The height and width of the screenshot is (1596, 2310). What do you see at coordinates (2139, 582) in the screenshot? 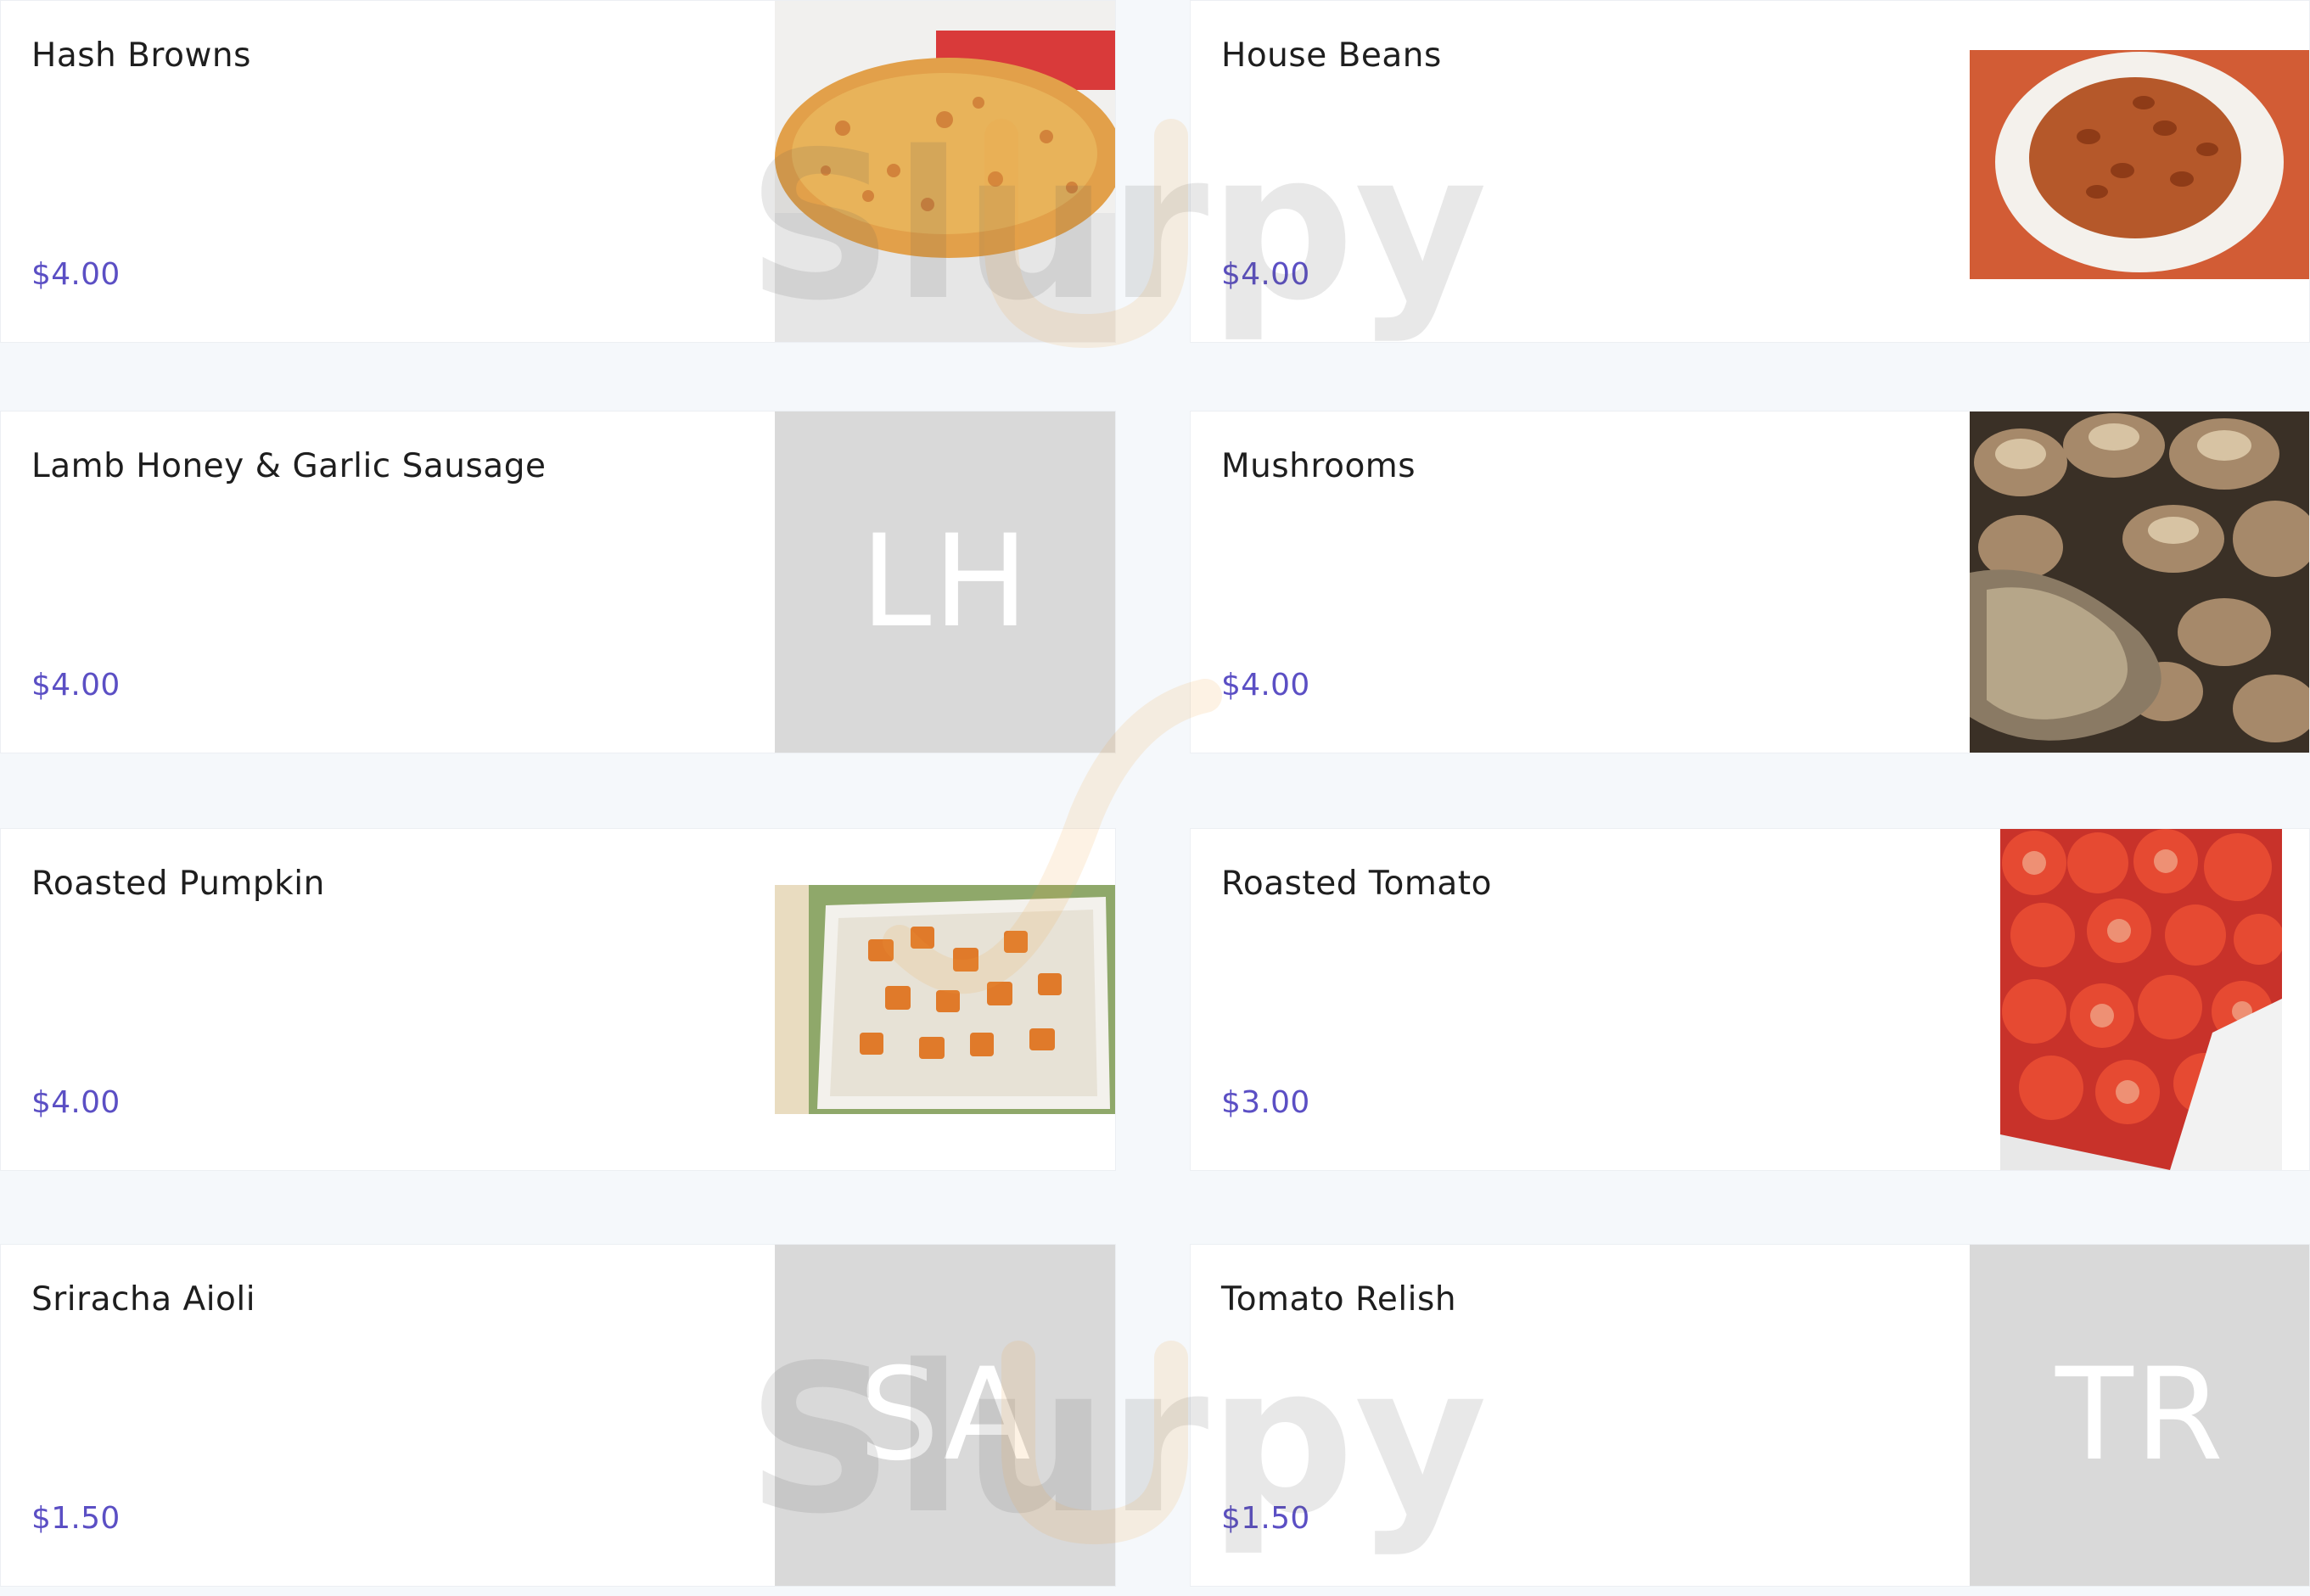
I see `mushrooms-photo` at bounding box center [2139, 582].